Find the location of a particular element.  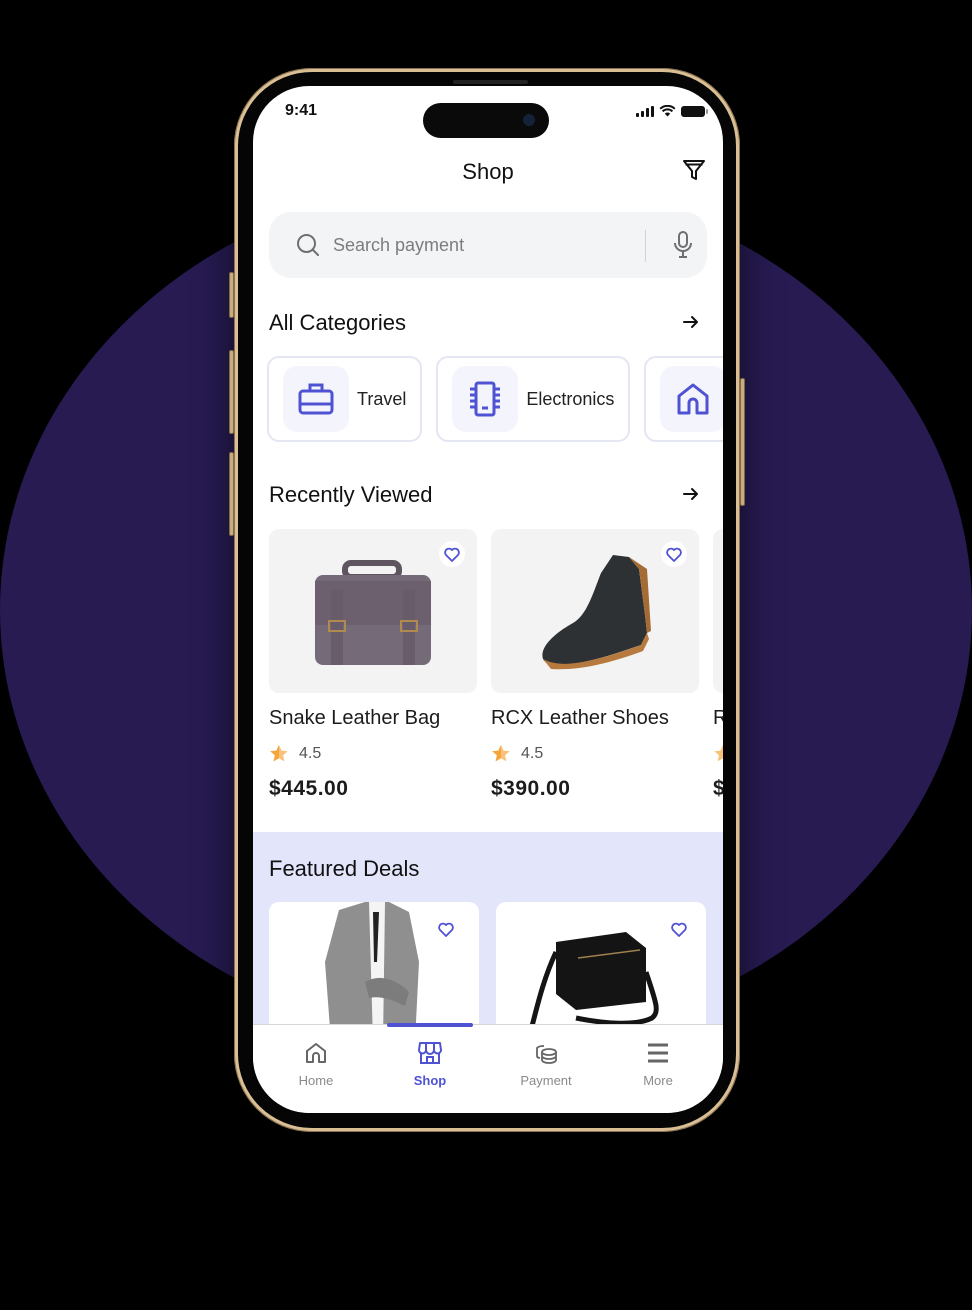

dynamic-island is located at coordinates (486, 120).